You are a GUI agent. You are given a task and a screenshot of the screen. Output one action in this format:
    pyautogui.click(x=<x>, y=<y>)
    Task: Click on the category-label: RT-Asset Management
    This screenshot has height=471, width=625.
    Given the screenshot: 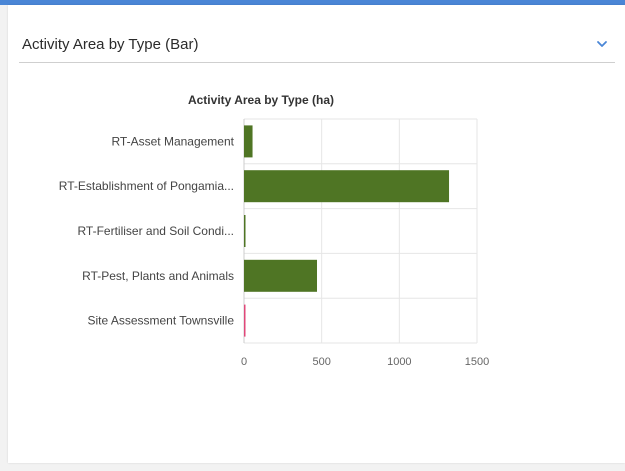 What is the action you would take?
    pyautogui.click(x=172, y=141)
    